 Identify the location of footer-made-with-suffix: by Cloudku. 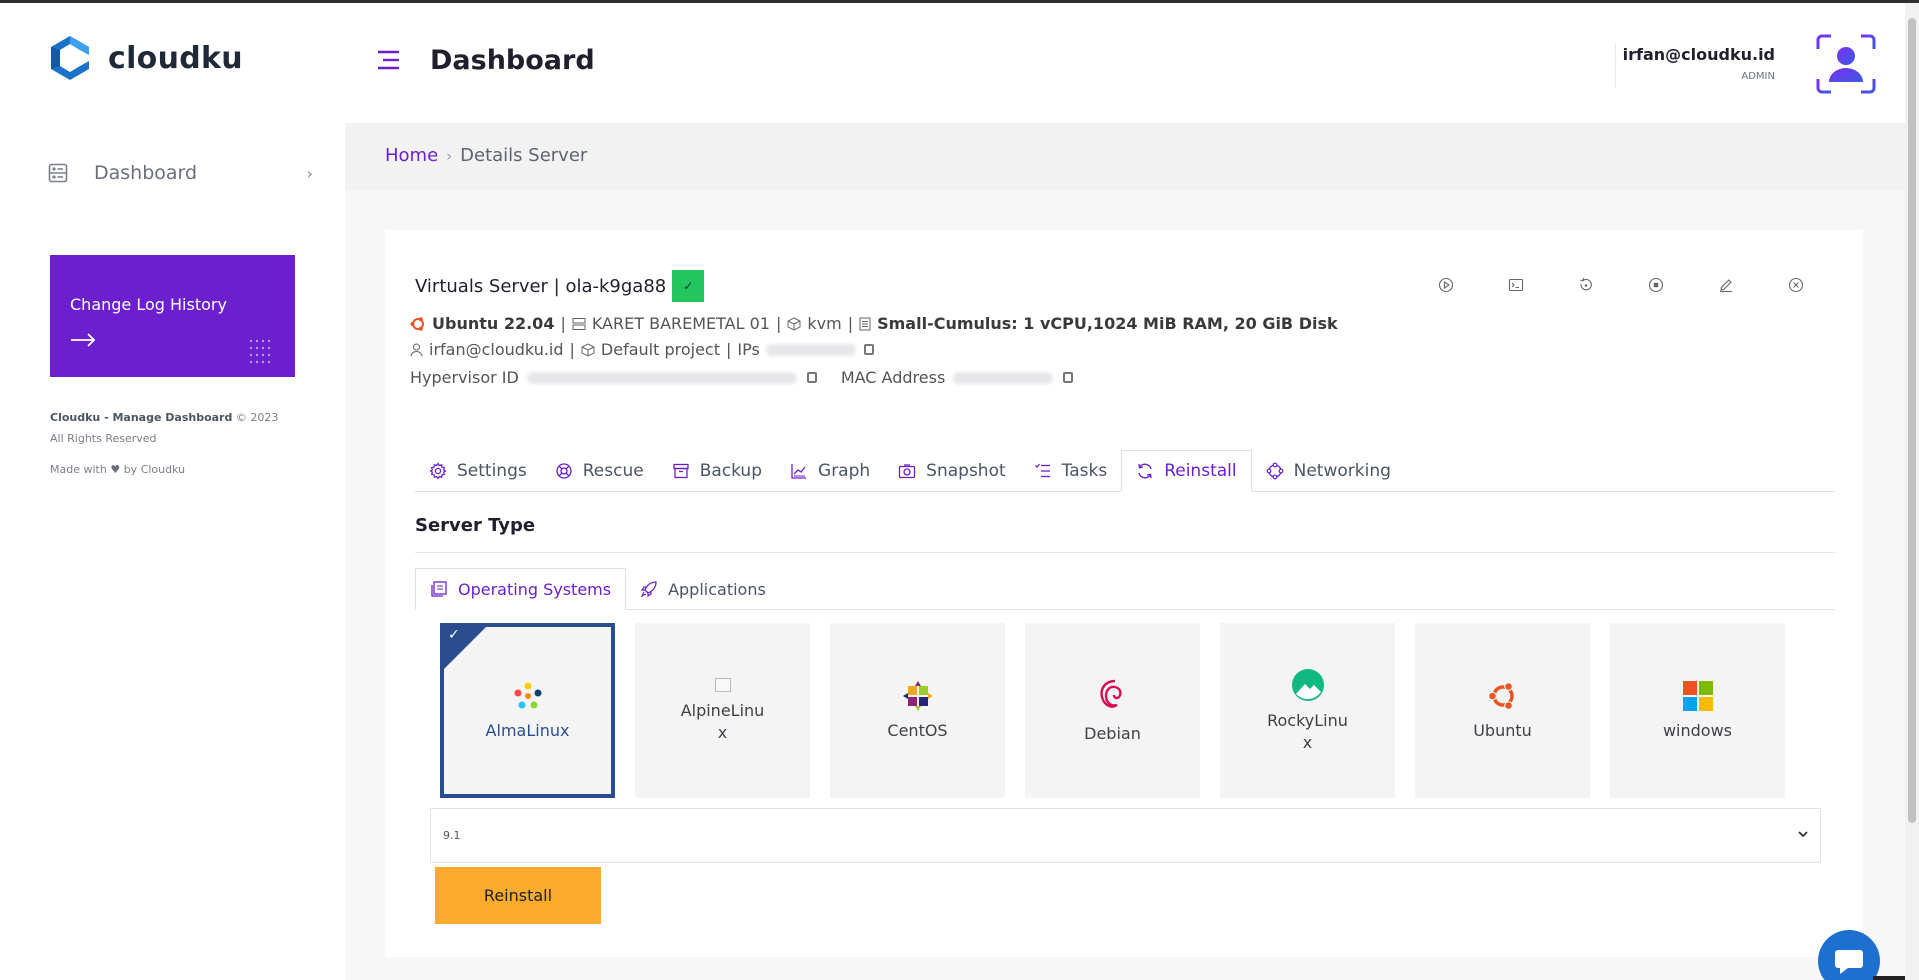
(154, 469).